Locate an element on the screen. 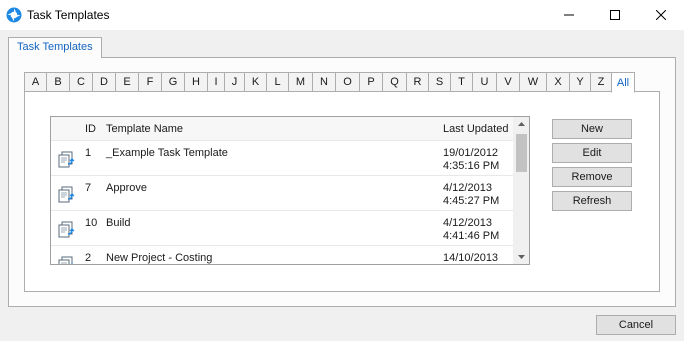 This screenshot has width=684, height=341. letter-tab-g: G is located at coordinates (172, 82).